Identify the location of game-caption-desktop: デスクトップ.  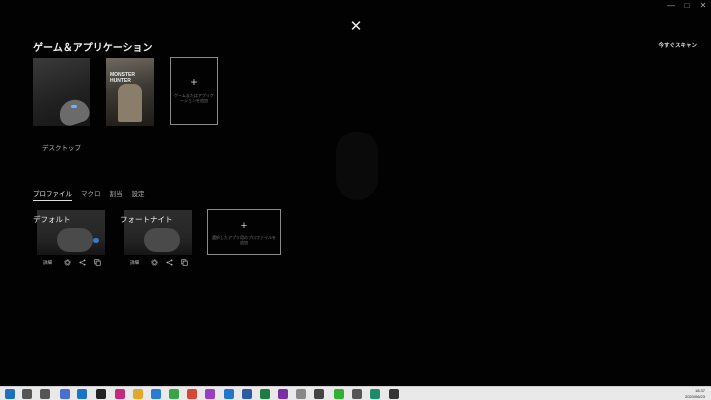
(61, 148).